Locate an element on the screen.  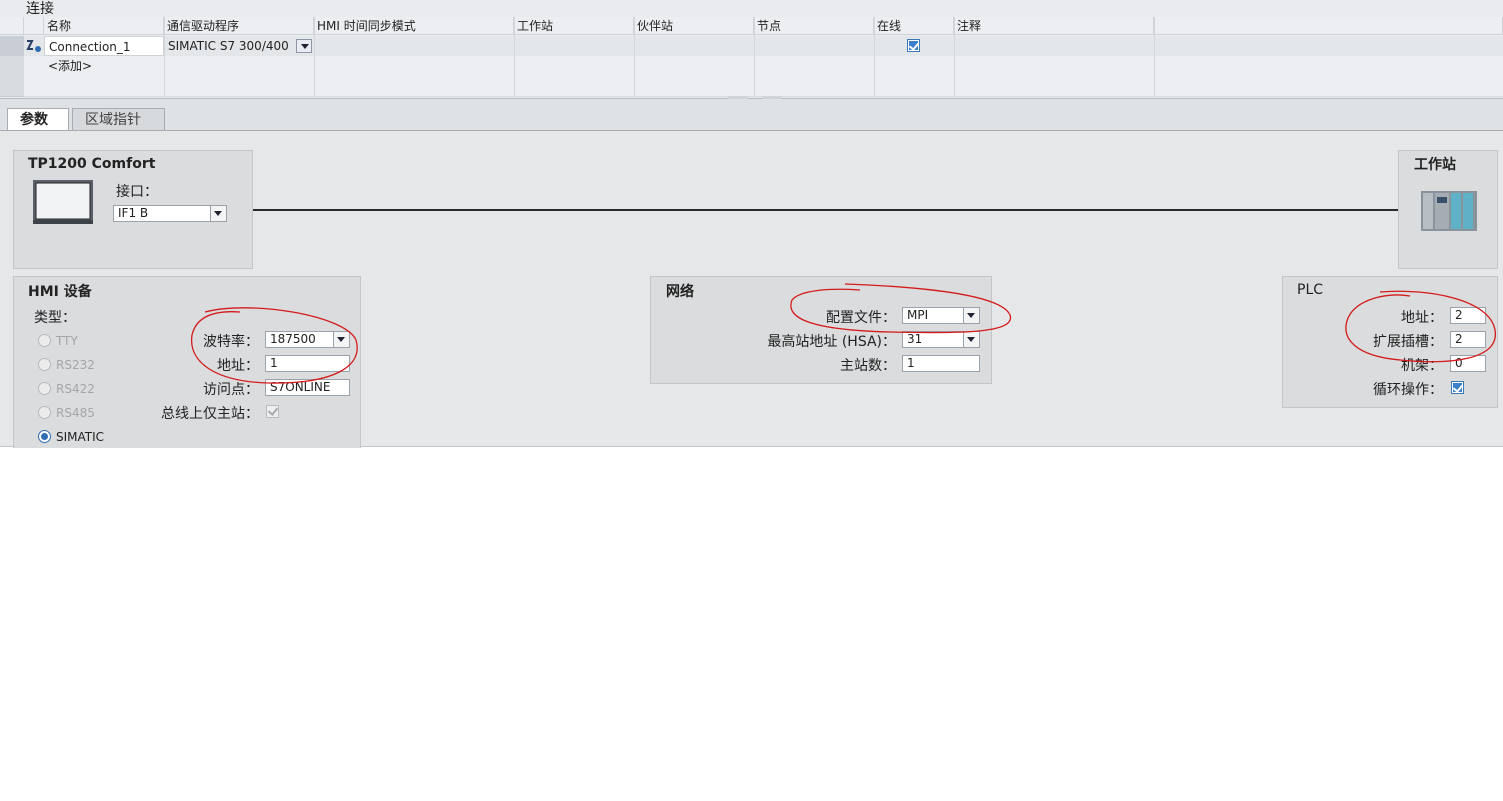
network-box: 网络 配置文件： MPI 最高站地址 (HSA)： 31 主站数： 1 is located at coordinates (821, 330).